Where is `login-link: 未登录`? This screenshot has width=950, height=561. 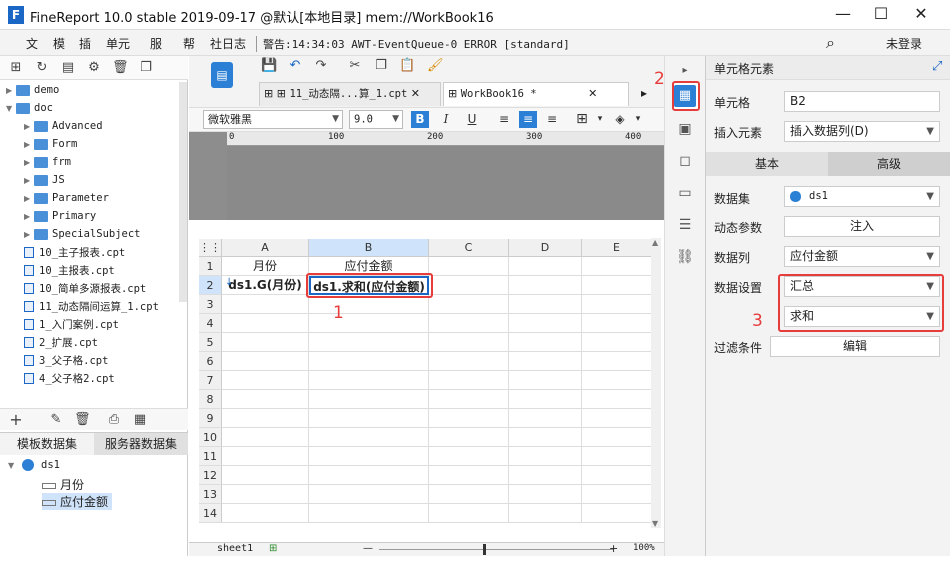
login-link: 未登录 is located at coordinates (904, 43).